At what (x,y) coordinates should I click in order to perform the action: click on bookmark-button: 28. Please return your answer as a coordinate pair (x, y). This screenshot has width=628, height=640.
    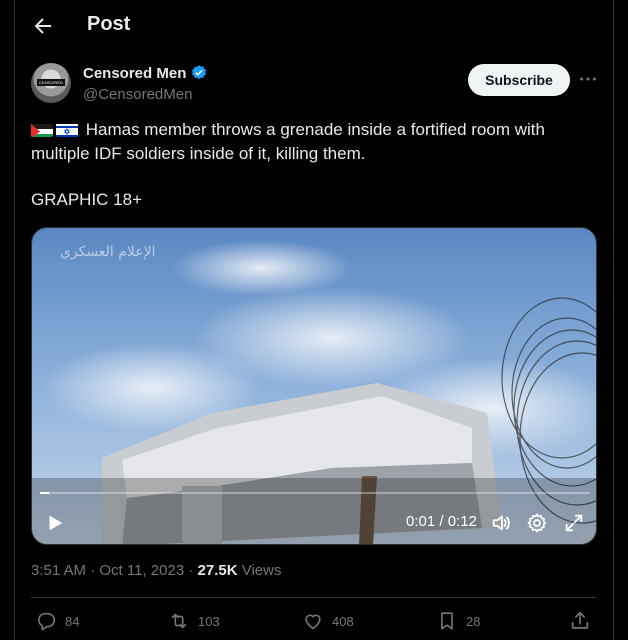
    Looking at the image, I should click on (458, 621).